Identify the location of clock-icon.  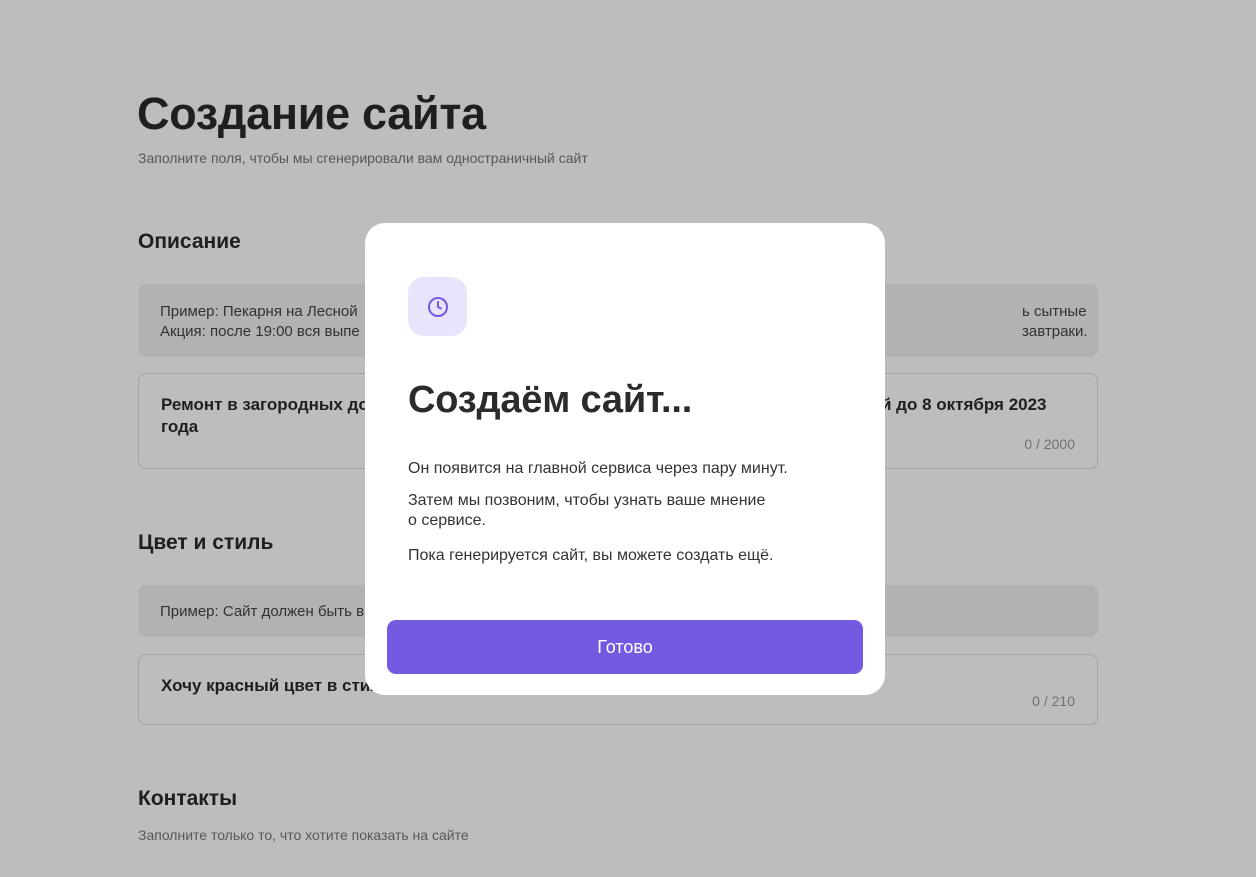
(437, 306).